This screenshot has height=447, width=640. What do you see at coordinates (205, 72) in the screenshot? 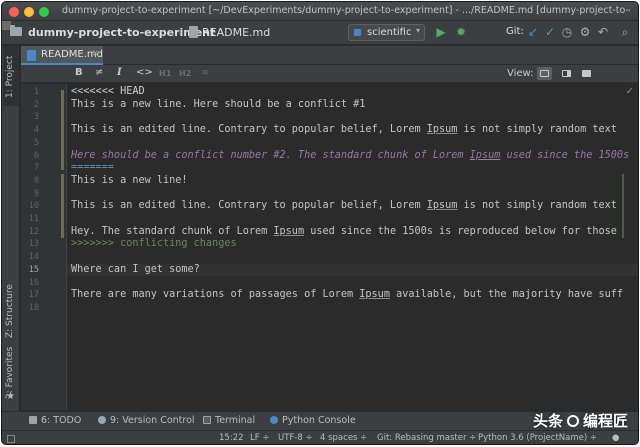
I see `link-button: ∞` at bounding box center [205, 72].